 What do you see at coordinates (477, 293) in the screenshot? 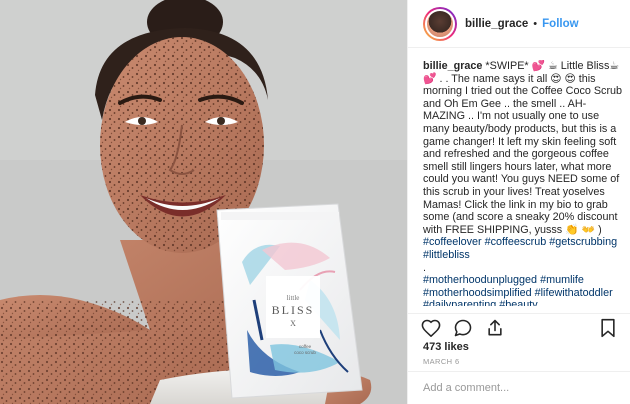
I see `hashtag-link: #motherhoodsimplified` at bounding box center [477, 293].